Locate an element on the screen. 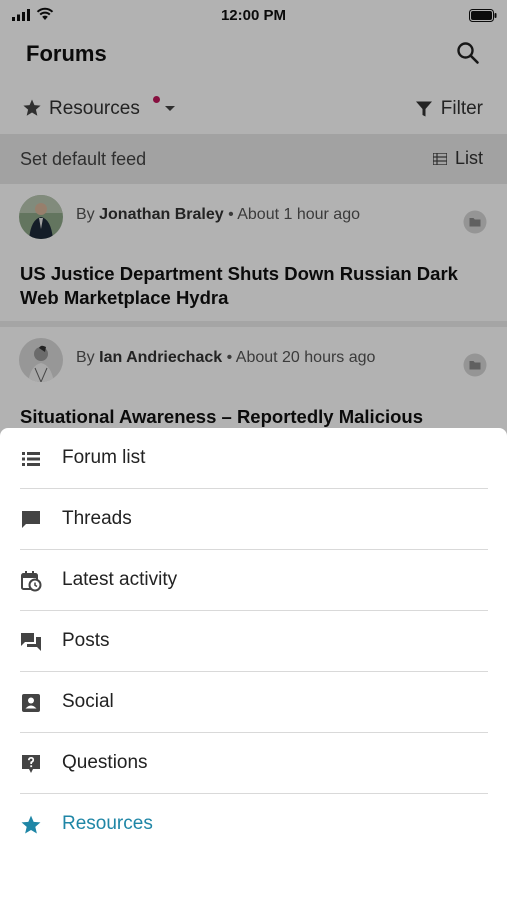 The width and height of the screenshot is (507, 900). menu-item-social: Social is located at coordinates (253, 702).